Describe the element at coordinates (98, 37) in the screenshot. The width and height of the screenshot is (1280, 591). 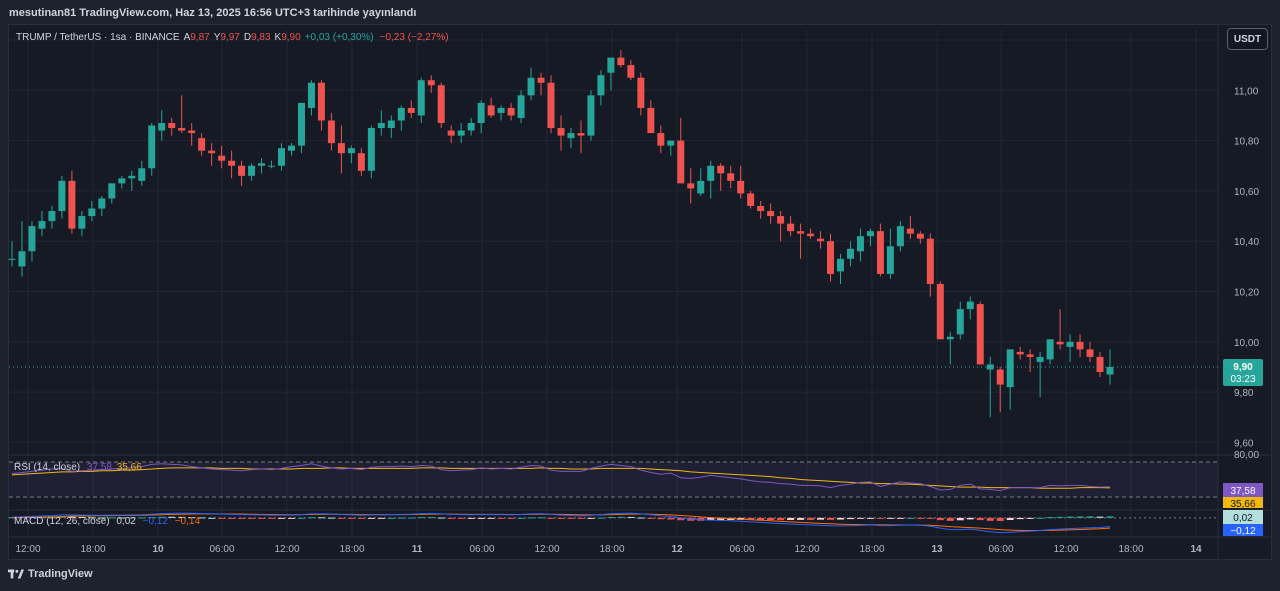
I see `symbol-name: TRUMP / TetherUS · 1sa · BINANCE` at that location.